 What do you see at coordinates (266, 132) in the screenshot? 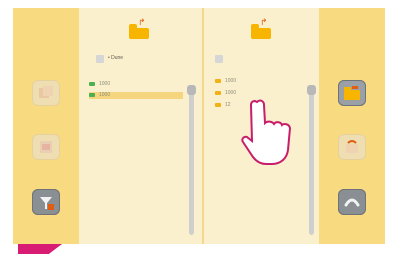
I see `touch-hand-icon` at bounding box center [266, 132].